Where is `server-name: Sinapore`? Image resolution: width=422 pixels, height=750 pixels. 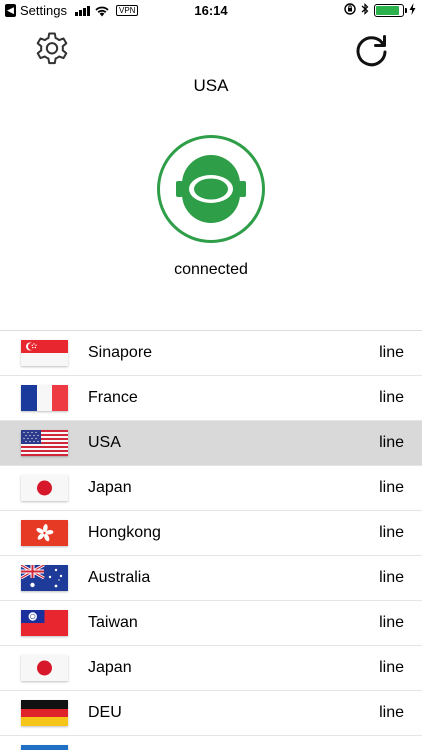
server-name: Sinapore is located at coordinates (120, 352).